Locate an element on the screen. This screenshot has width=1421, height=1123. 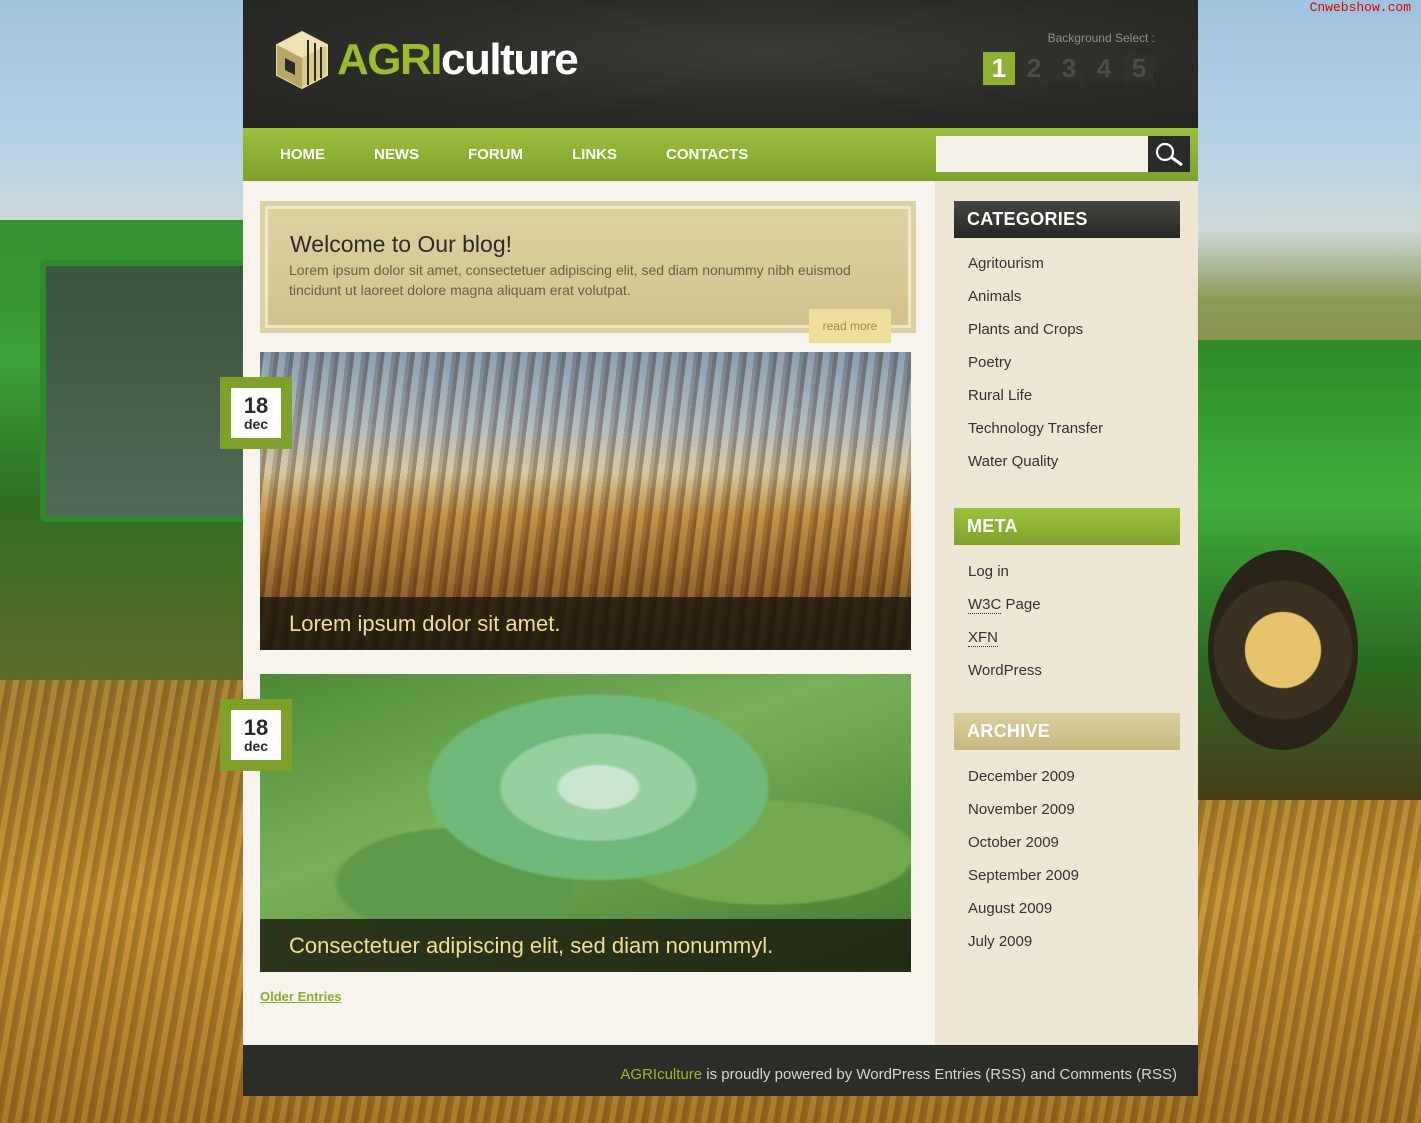
category-link: Water Quality is located at coordinates (1035, 469).